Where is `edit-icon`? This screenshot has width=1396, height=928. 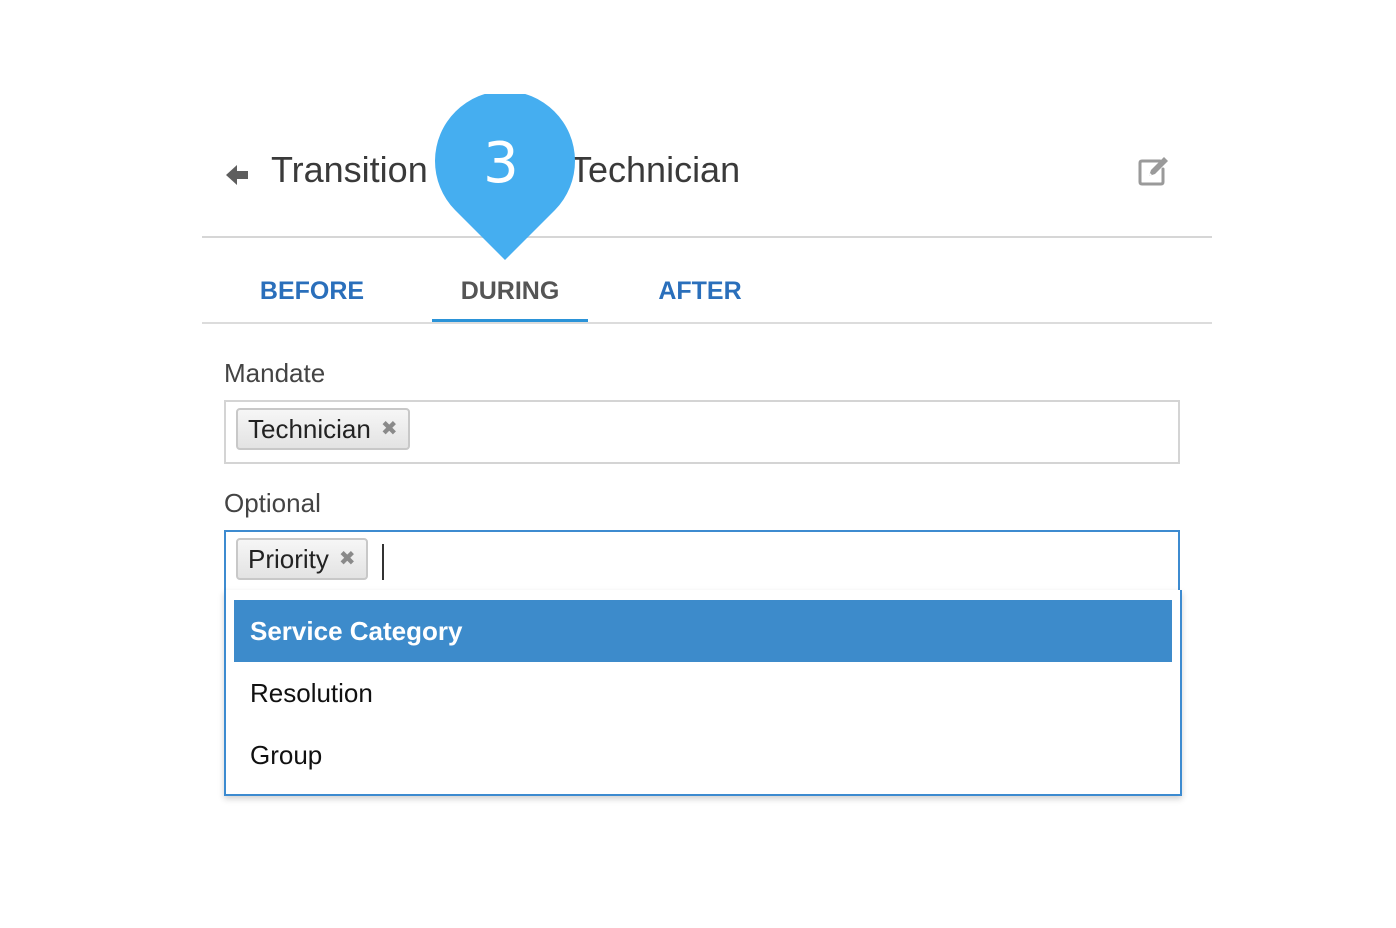 edit-icon is located at coordinates (1153, 171).